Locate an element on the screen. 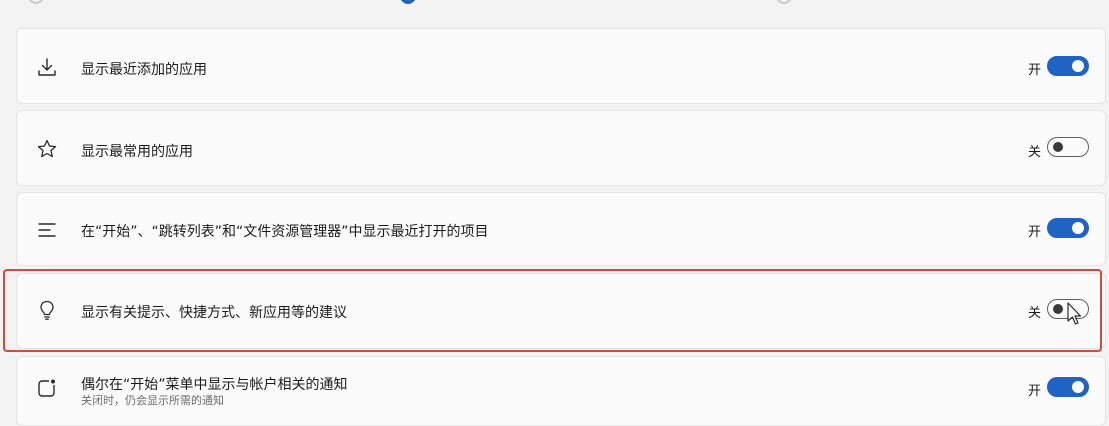  account-notifications-toggle is located at coordinates (1068, 387).